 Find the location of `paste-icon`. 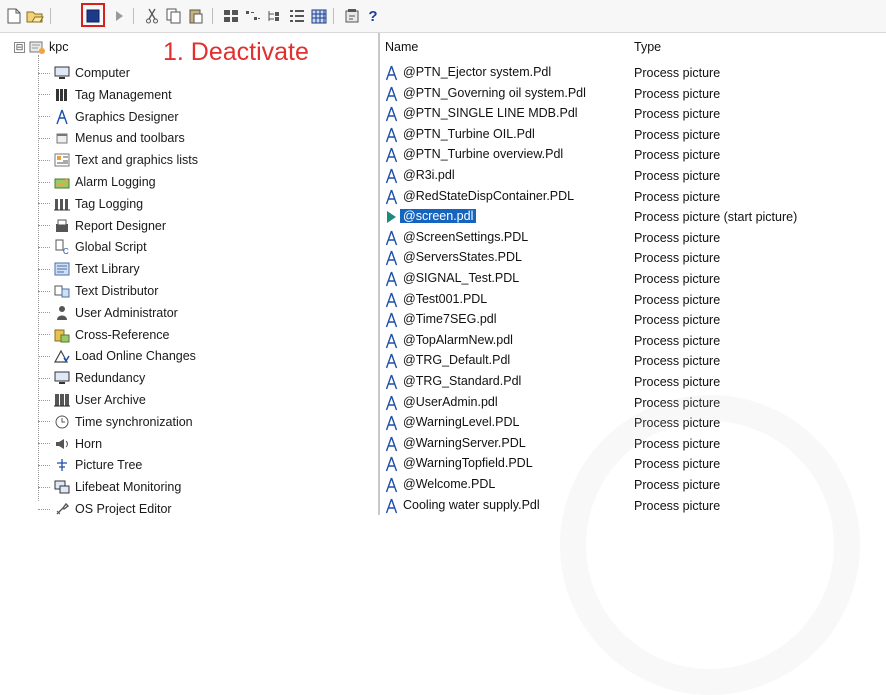

paste-icon is located at coordinates (196, 16).